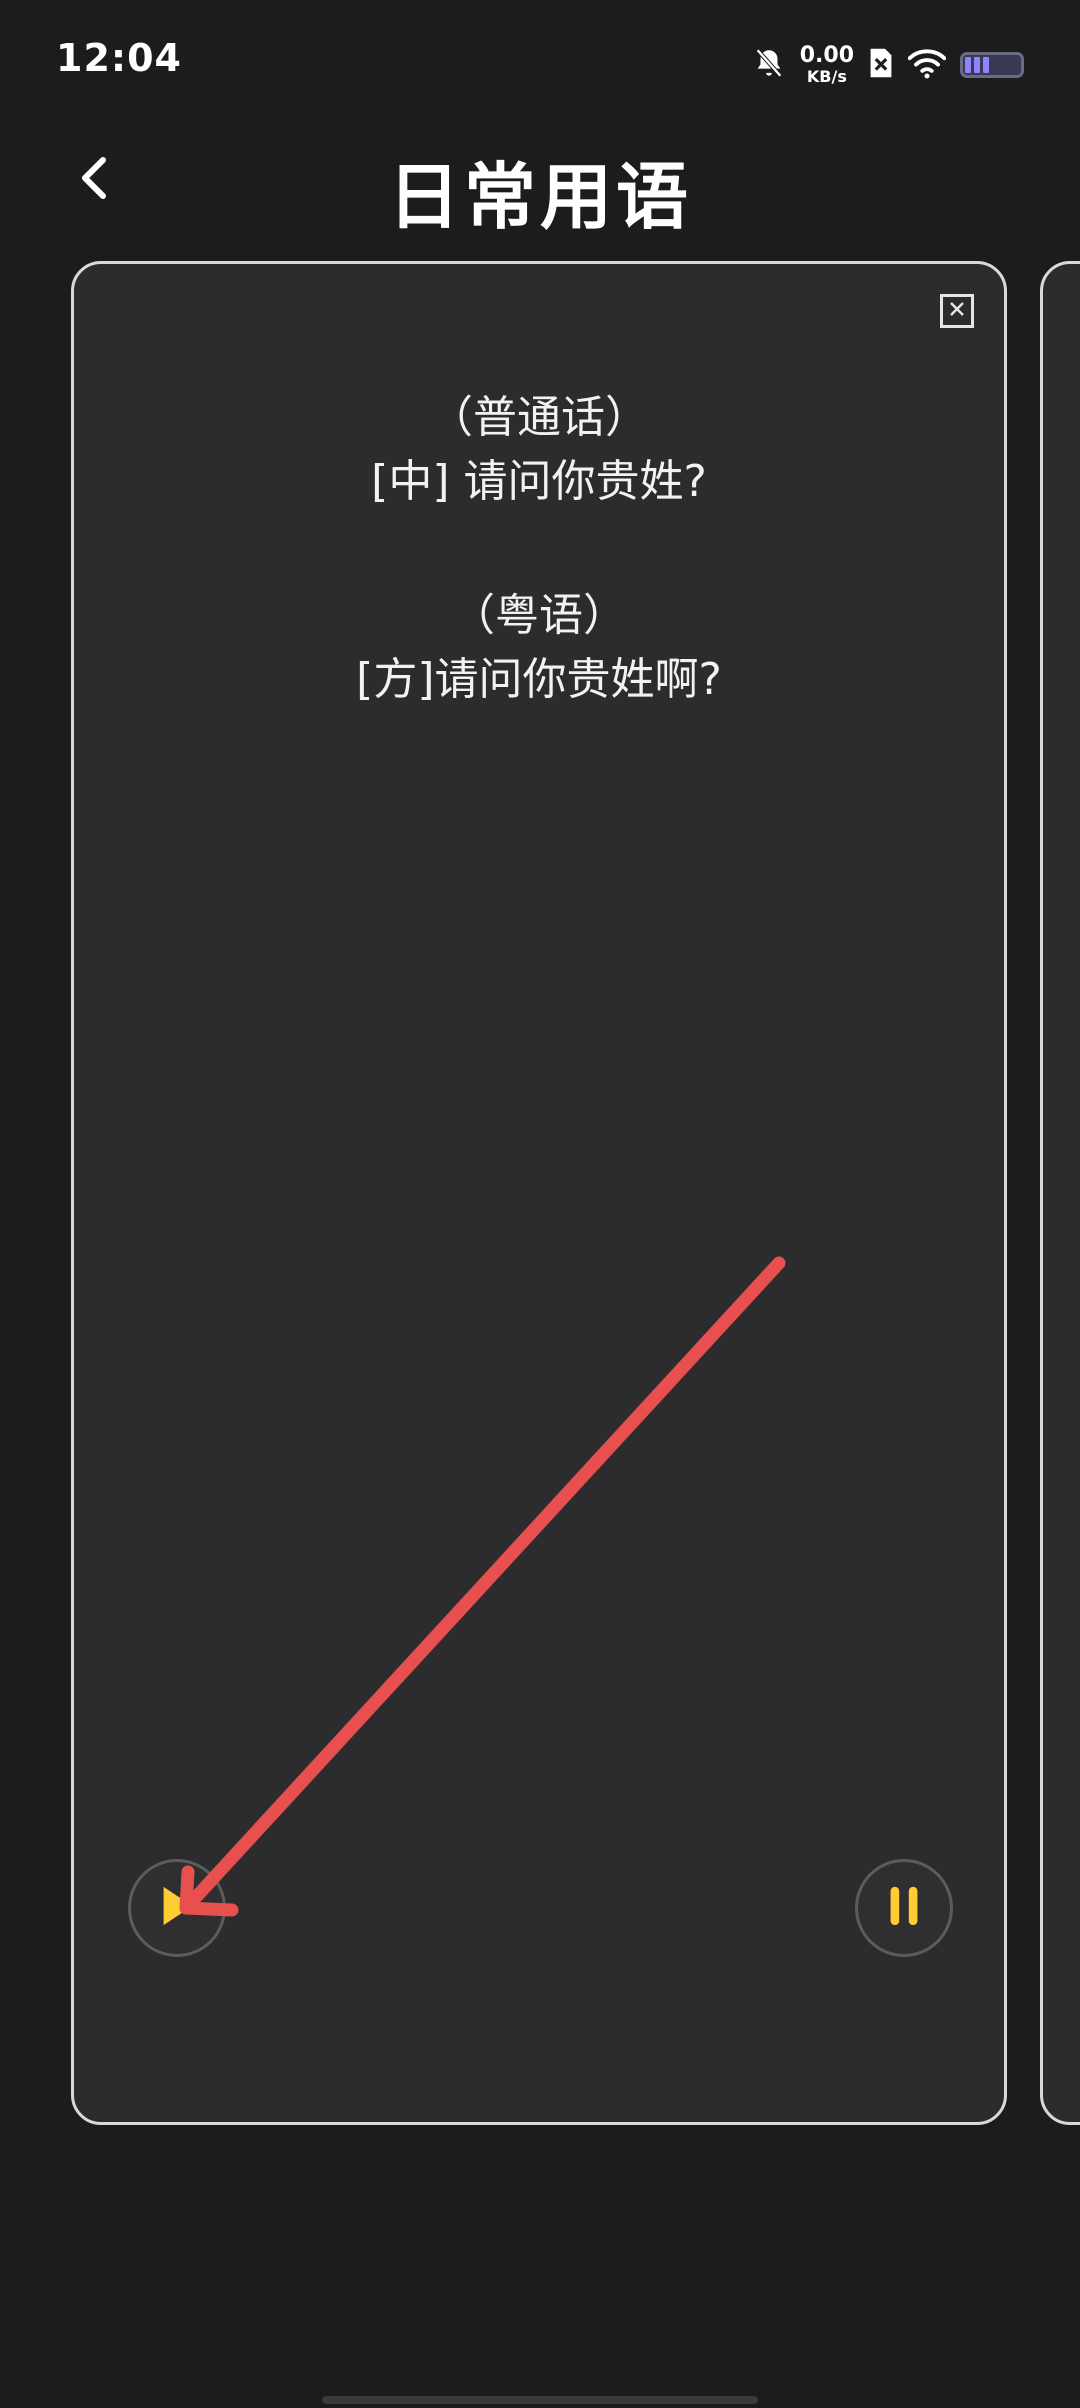 Image resolution: width=1080 pixels, height=2408 pixels. Describe the element at coordinates (826, 55) in the screenshot. I see `network-speed-value: 0.00` at that location.